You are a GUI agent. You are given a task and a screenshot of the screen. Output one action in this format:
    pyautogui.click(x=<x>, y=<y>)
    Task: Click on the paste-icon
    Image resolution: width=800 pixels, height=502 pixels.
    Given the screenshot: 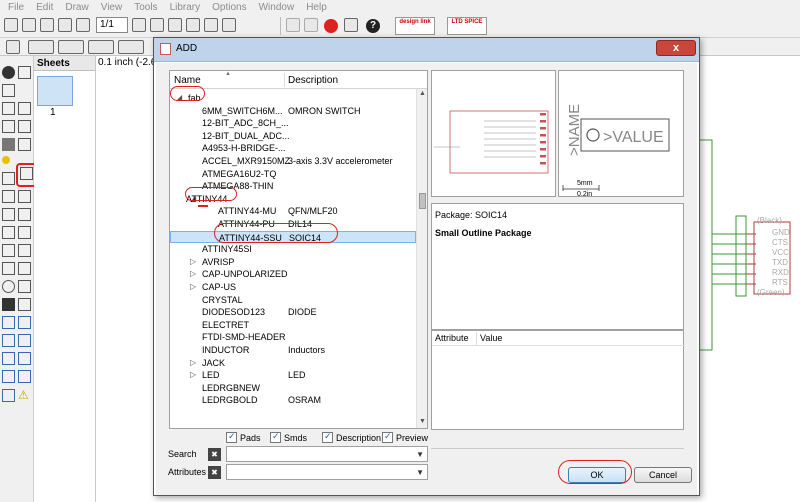 What is the action you would take?
    pyautogui.click(x=6, y=160)
    